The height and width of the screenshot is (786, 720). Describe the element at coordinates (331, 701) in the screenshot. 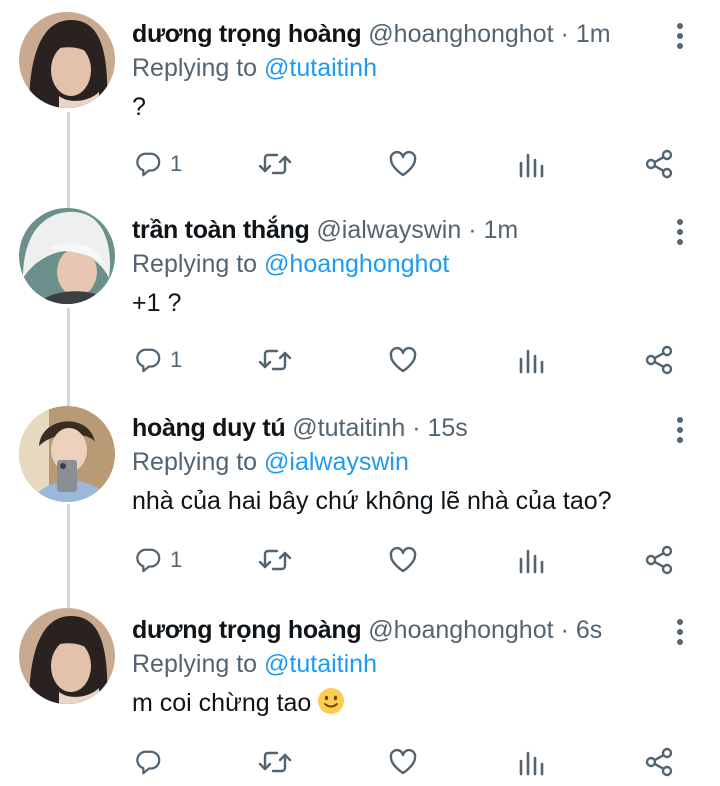

I see `smile-emoji-icon` at that location.